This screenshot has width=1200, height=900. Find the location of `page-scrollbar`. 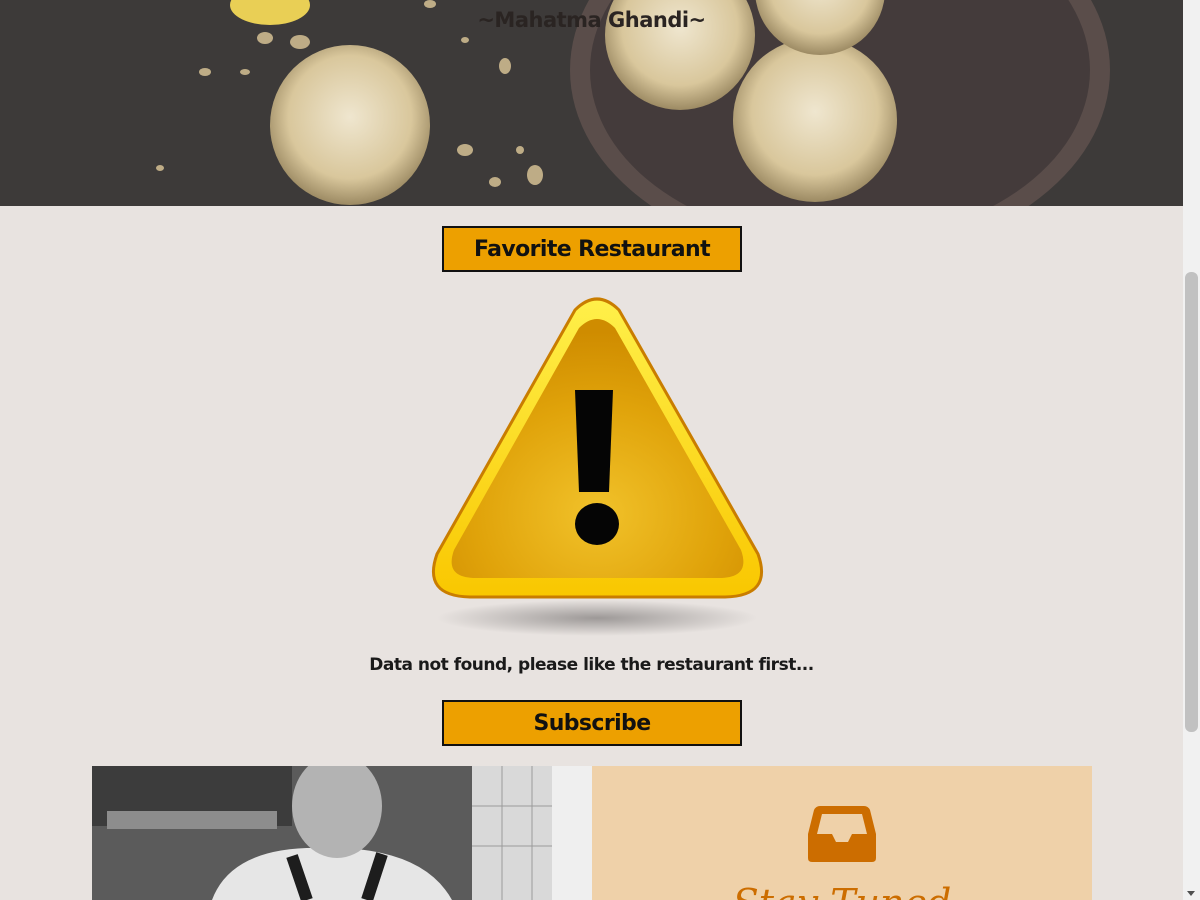

page-scrollbar is located at coordinates (1191, 450).